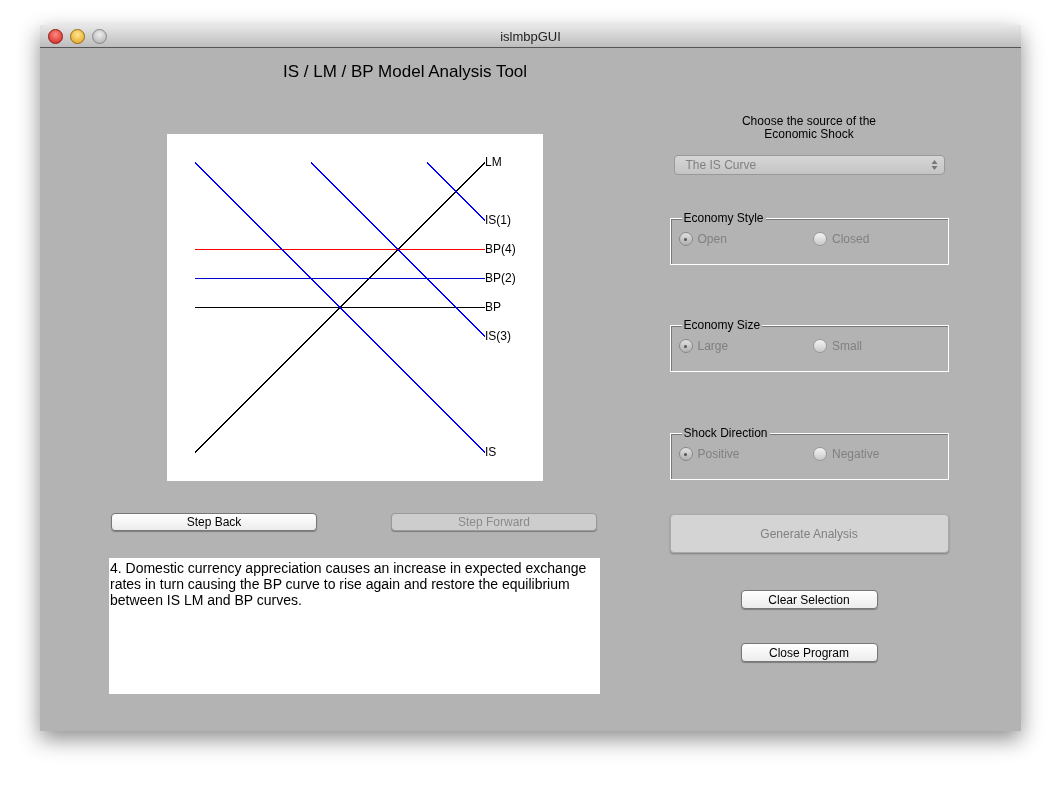  Describe the element at coordinates (725, 433) in the screenshot. I see `group-title: Shock Direction` at that location.